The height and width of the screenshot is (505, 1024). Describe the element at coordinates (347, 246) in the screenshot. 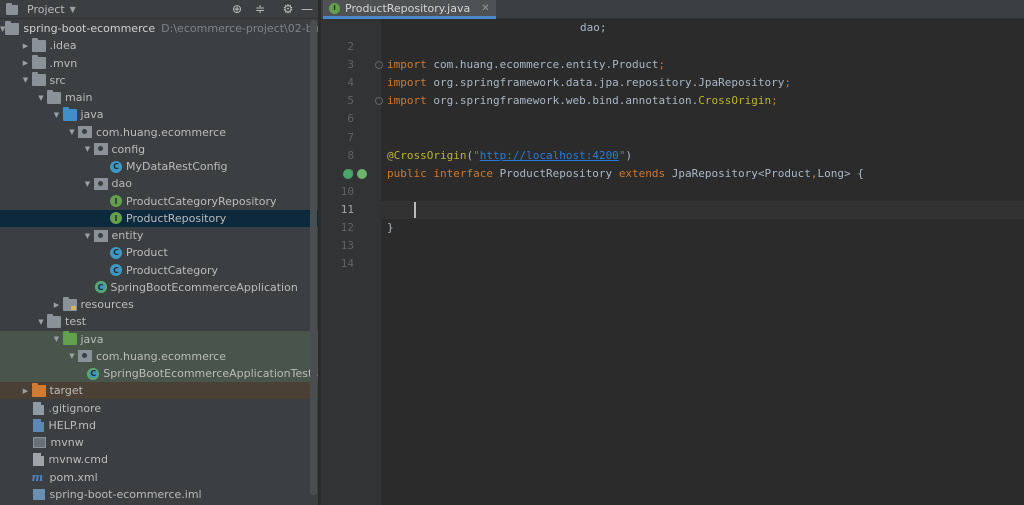

I see `line-number: 13` at that location.